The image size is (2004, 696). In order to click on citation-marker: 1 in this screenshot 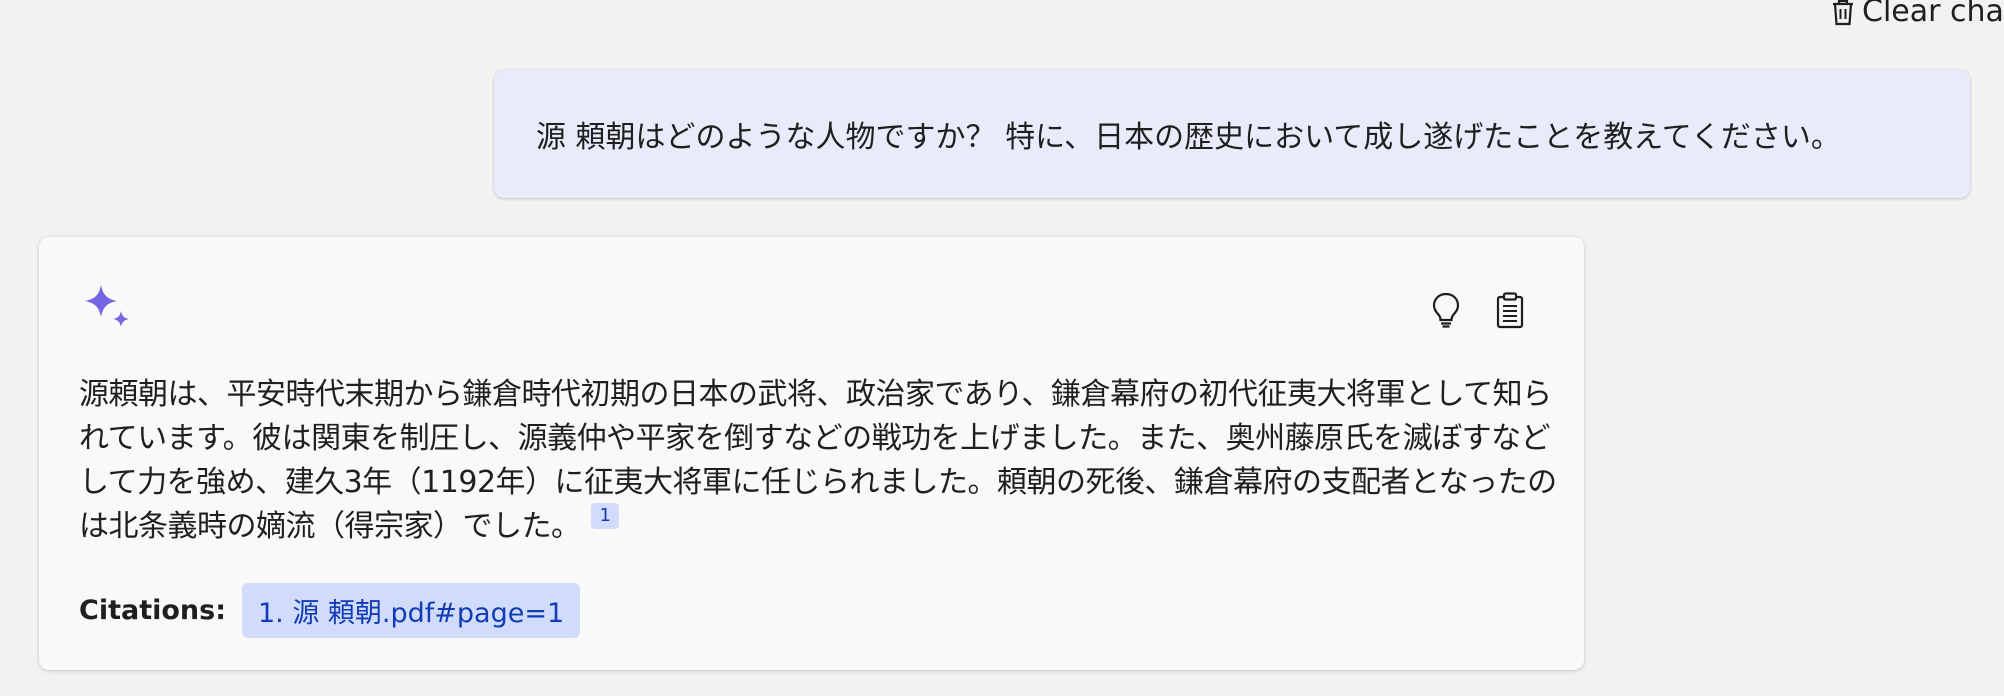, I will do `click(605, 516)`.